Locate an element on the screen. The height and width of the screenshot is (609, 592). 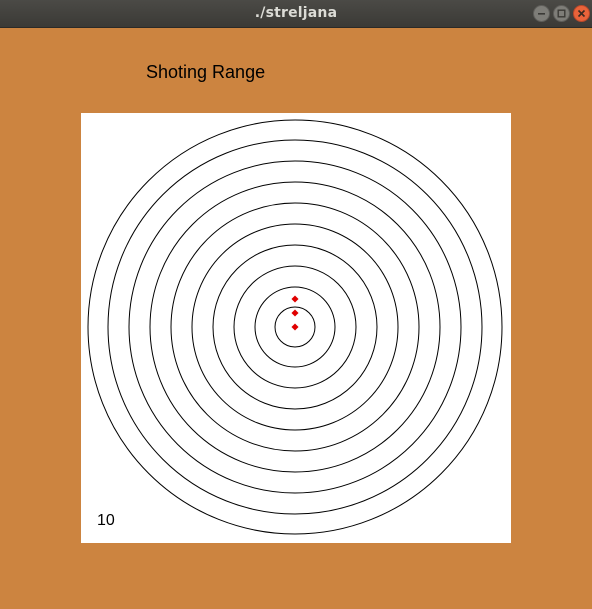
maximize-icon is located at coordinates (561, 13).